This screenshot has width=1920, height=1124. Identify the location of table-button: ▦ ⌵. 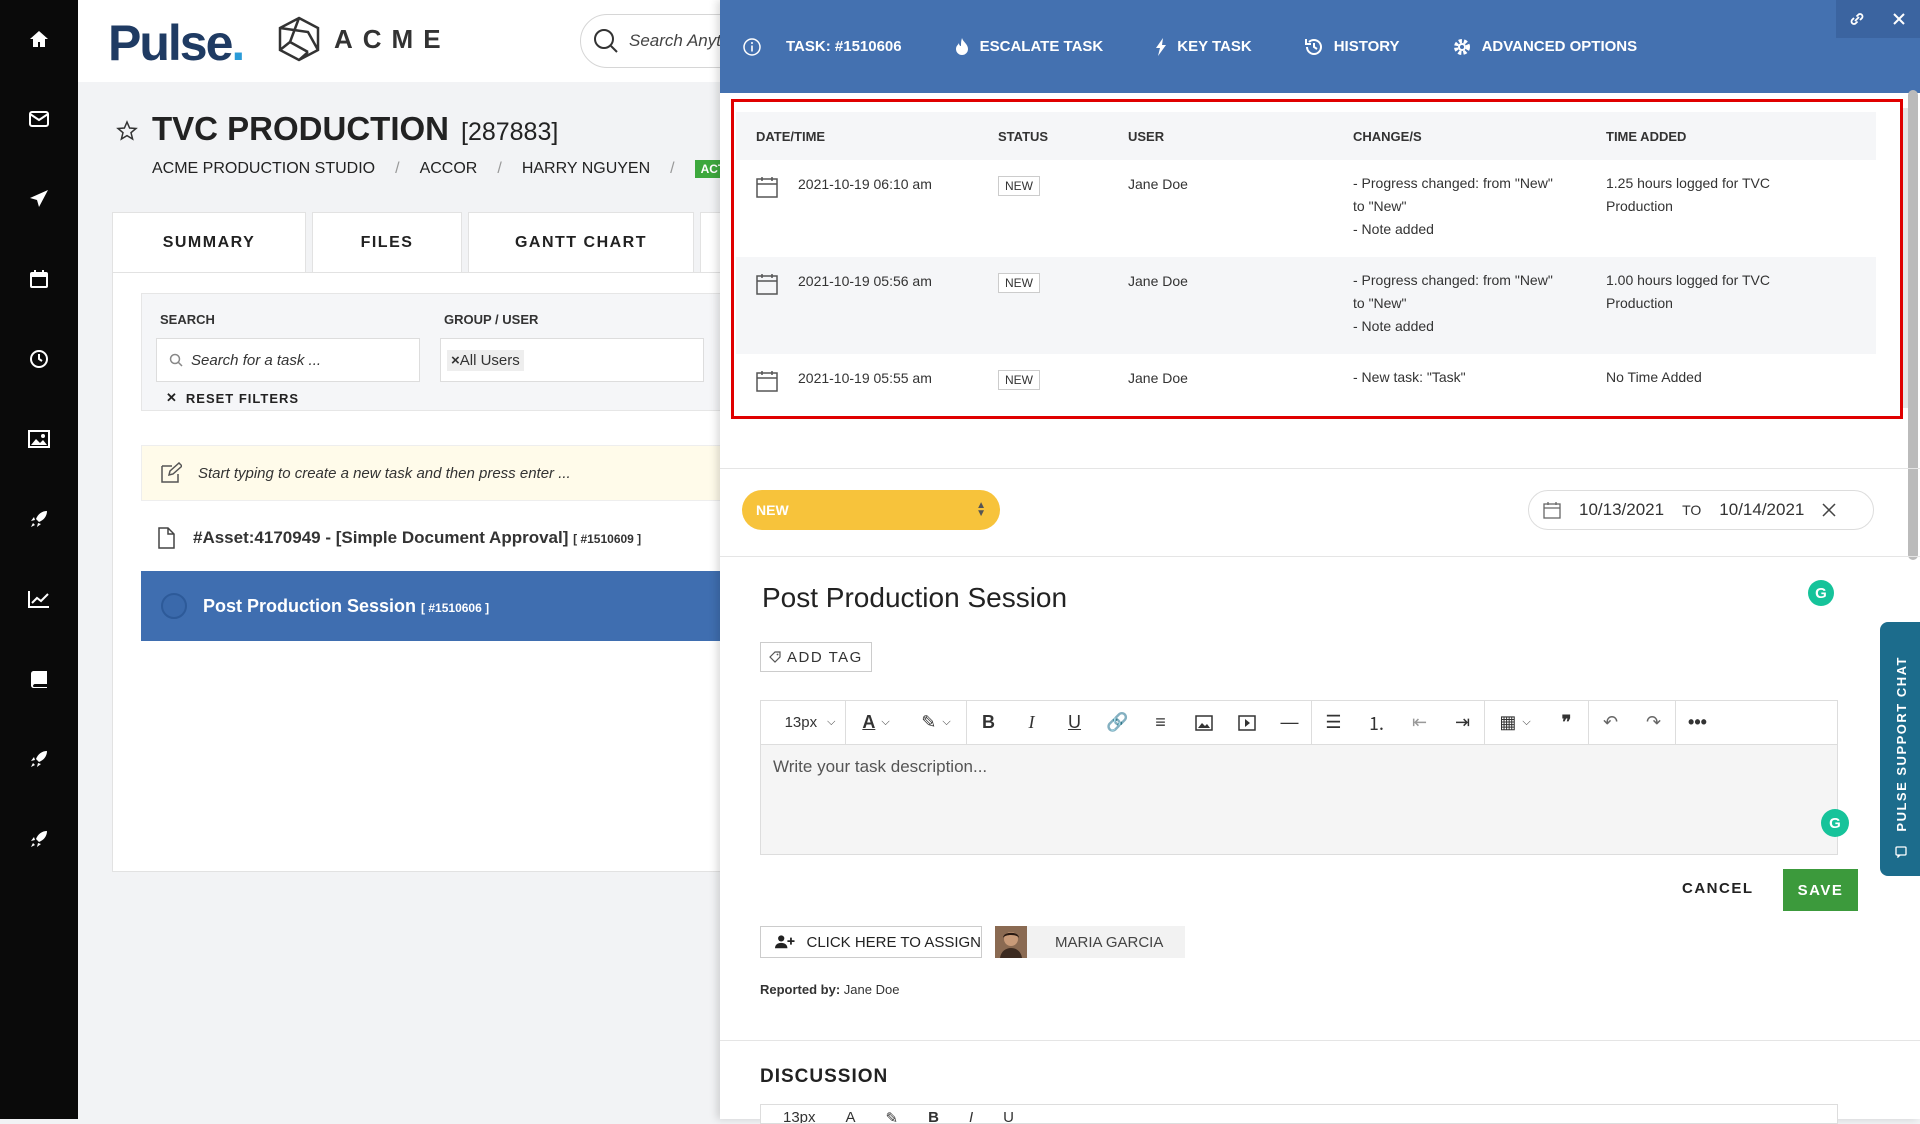
(1515, 723).